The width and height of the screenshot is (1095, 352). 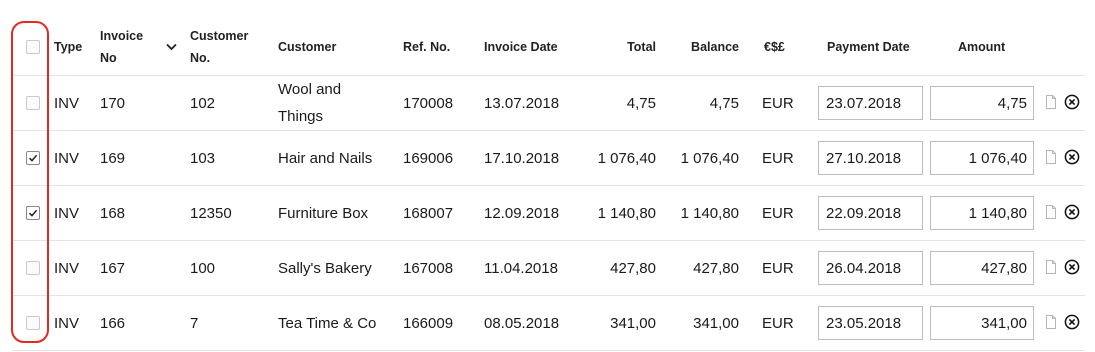 What do you see at coordinates (522, 158) in the screenshot?
I see `cell-invoice-date: 17.10.2018` at bounding box center [522, 158].